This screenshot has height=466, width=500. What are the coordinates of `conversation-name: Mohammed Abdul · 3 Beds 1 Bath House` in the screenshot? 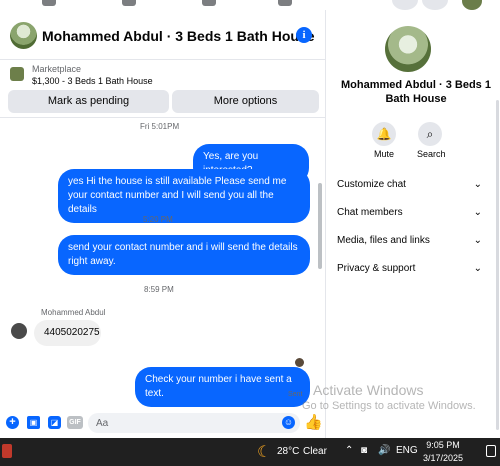 It's located at (416, 92).